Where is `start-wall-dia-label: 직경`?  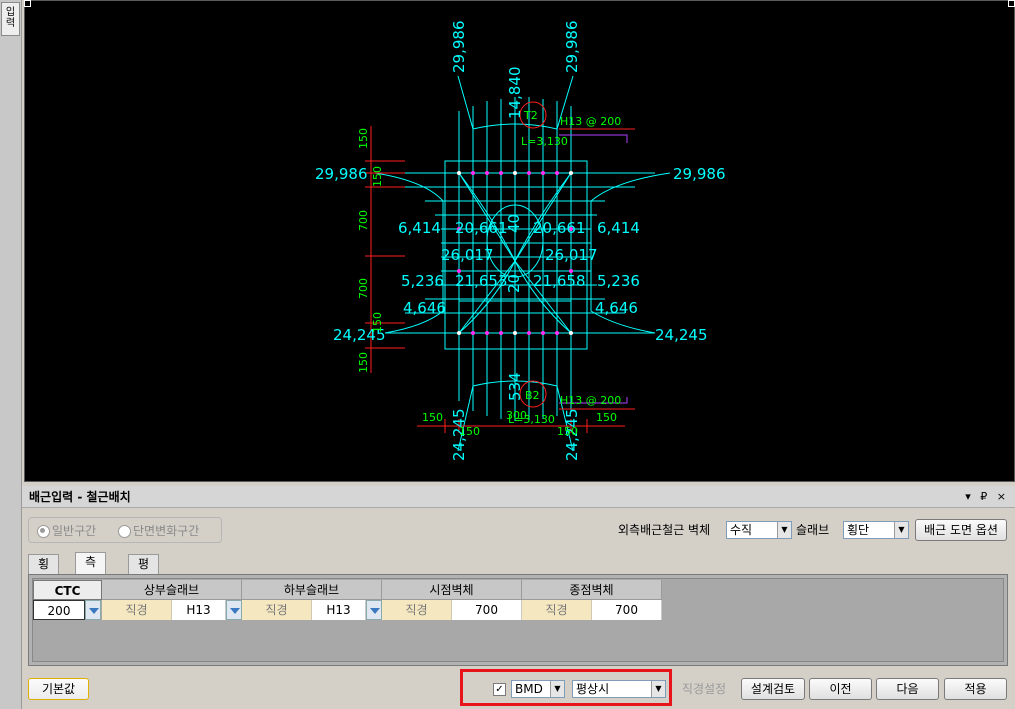 start-wall-dia-label: 직경 is located at coordinates (417, 610).